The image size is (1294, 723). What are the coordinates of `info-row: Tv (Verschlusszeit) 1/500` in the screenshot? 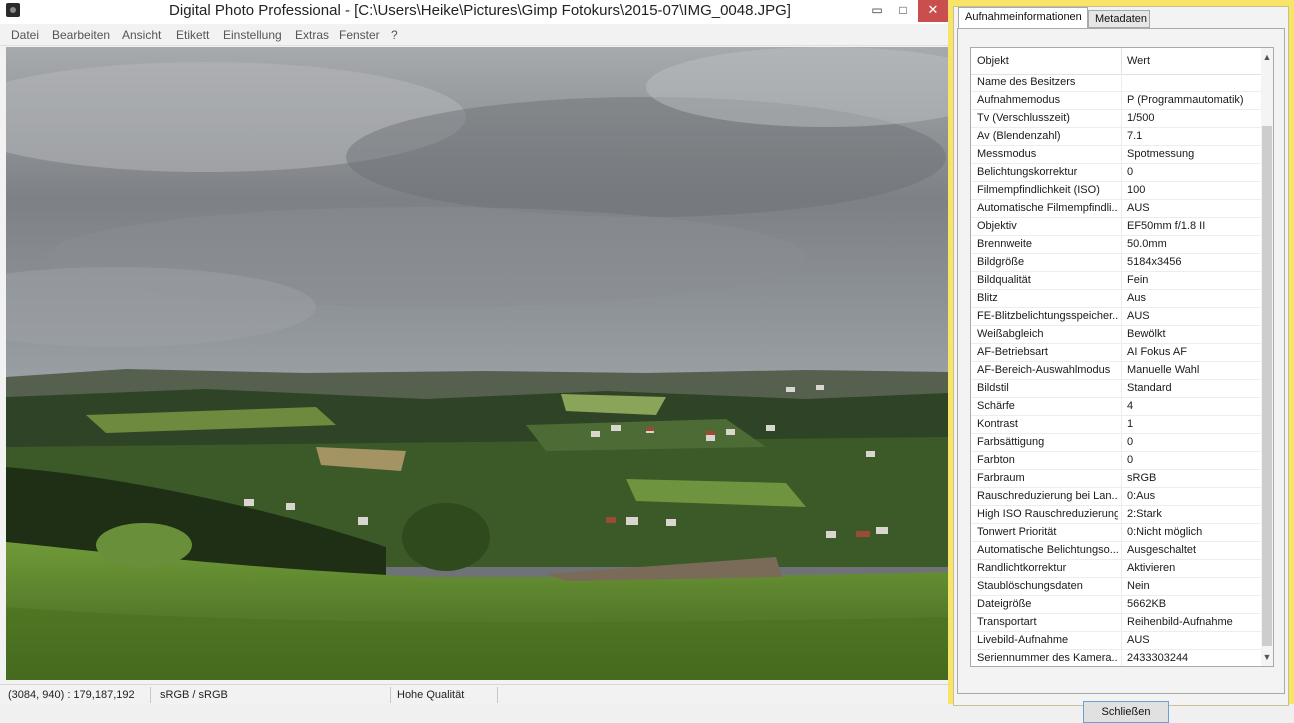 It's located at (1116, 119).